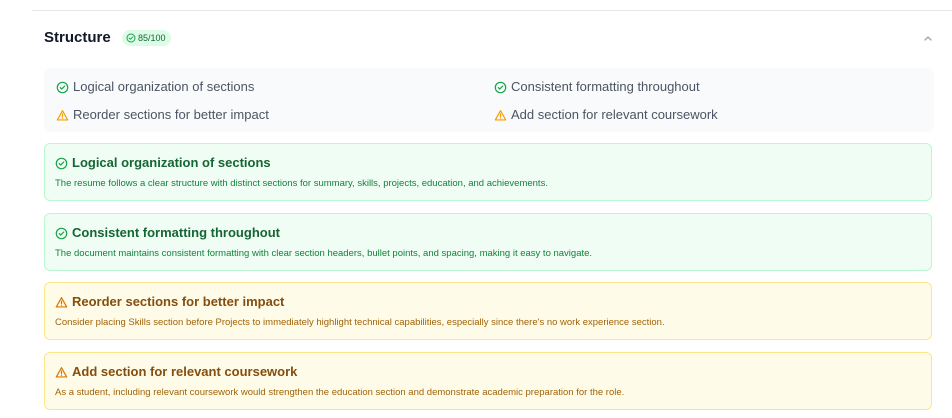 The image size is (952, 418). I want to click on card-title: Reorder sections for better impact, so click(169, 302).